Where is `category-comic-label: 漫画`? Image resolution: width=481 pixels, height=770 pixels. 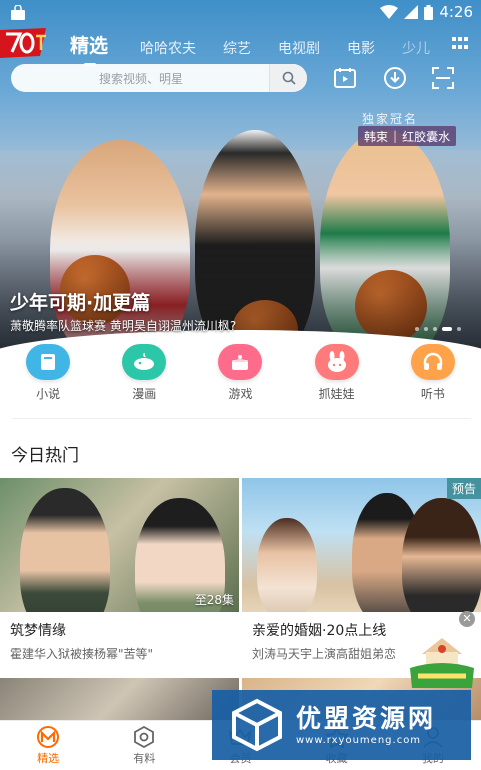 category-comic-label: 漫画 is located at coordinates (144, 394).